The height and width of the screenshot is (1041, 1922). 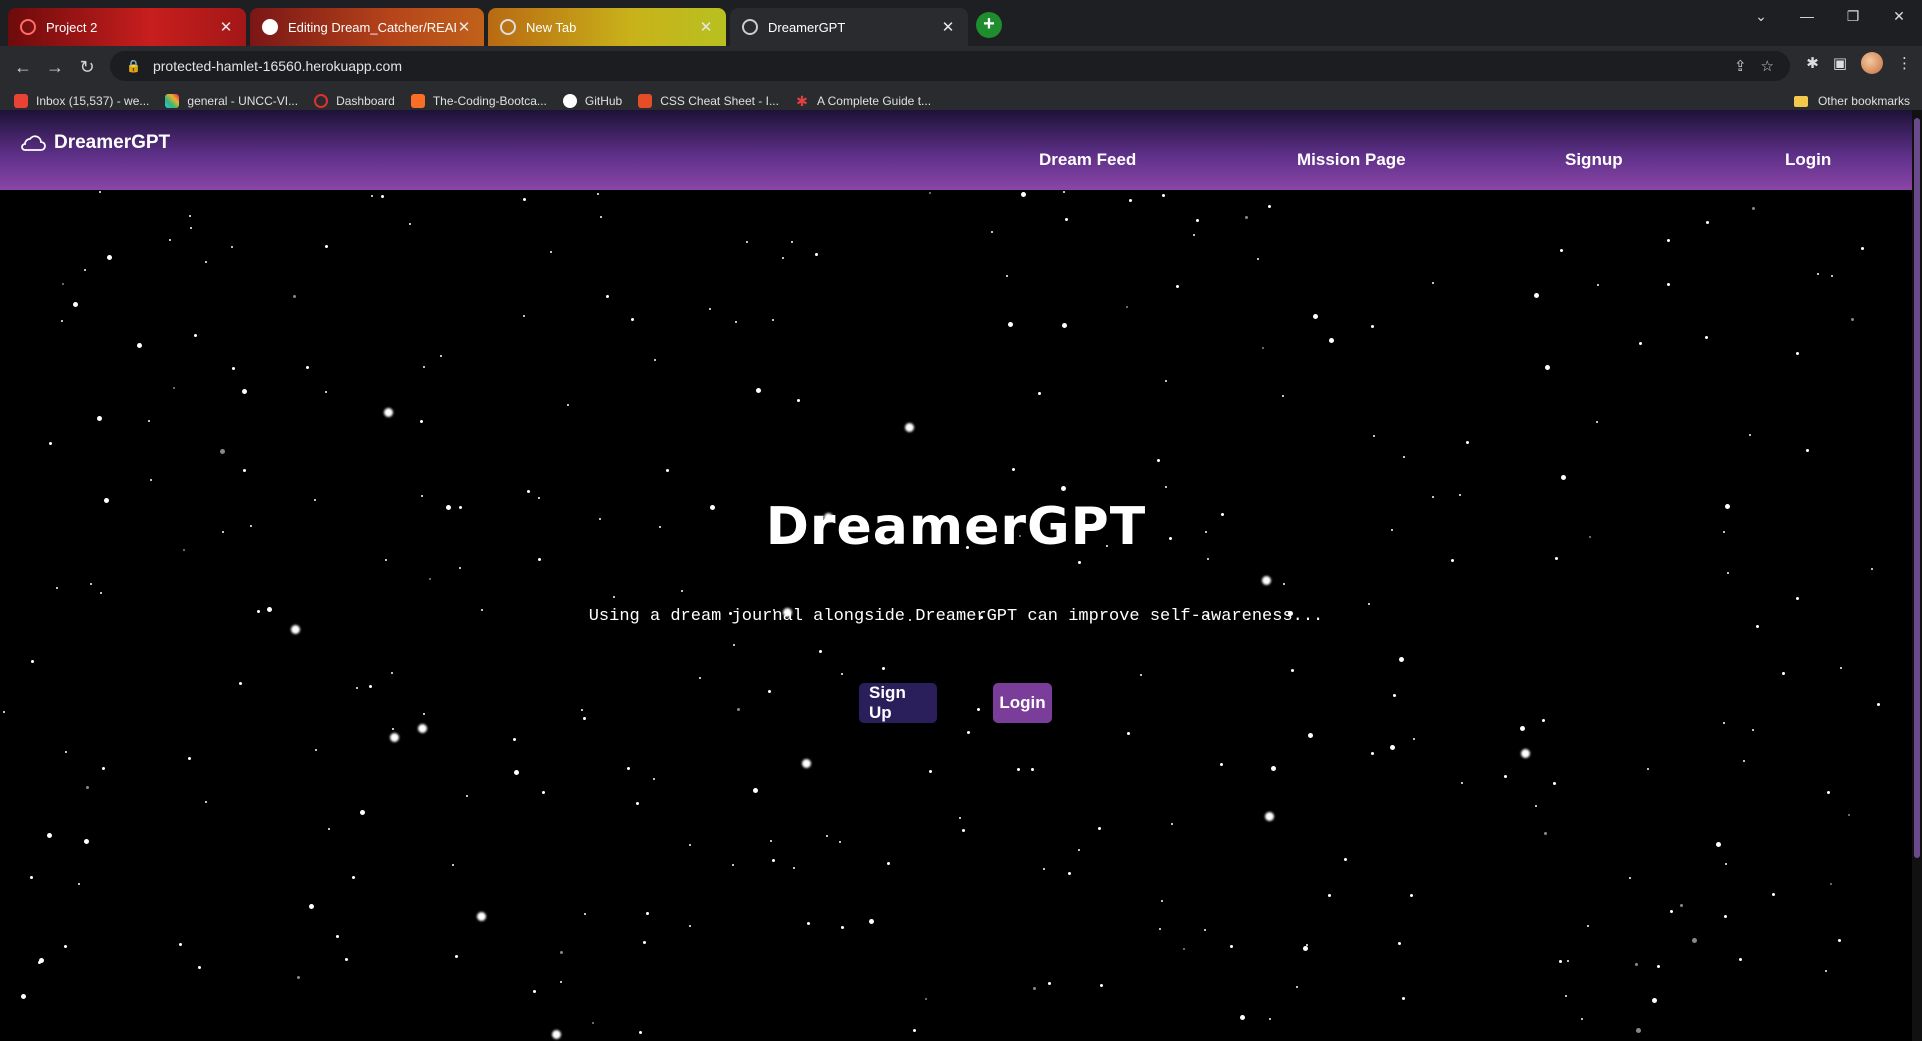 I want to click on restore-icon: ❐, so click(x=1853, y=16).